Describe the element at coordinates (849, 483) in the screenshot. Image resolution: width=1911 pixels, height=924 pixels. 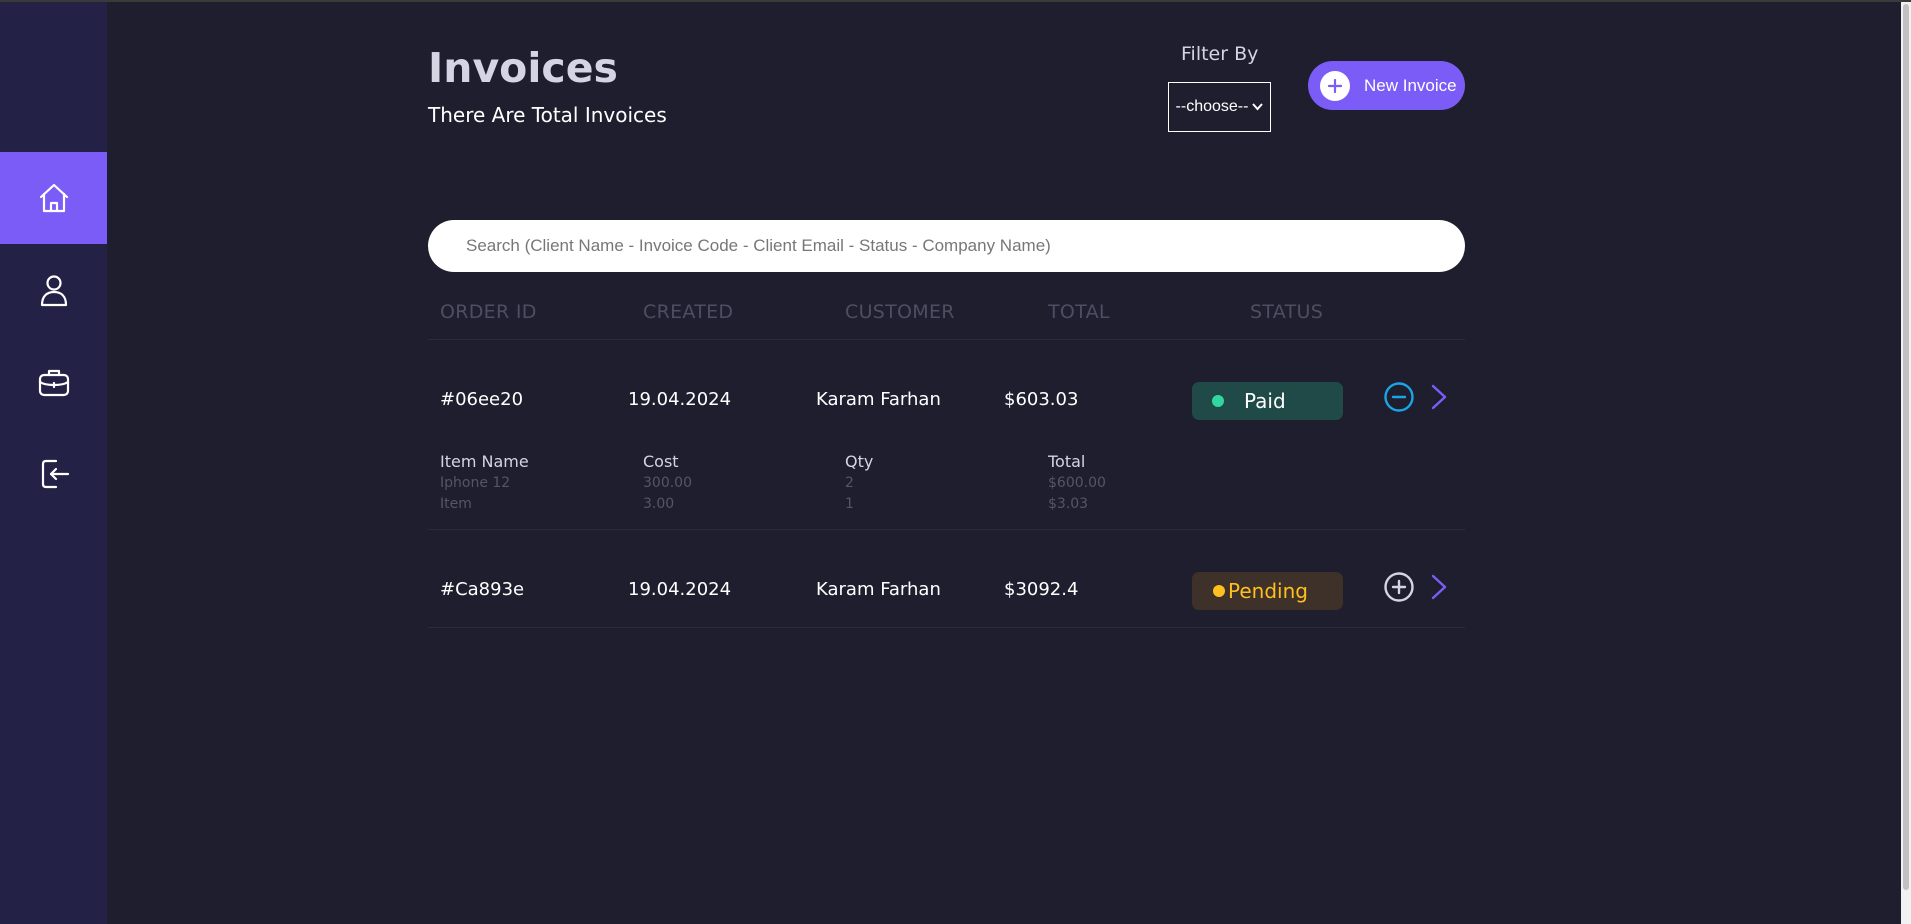
I see `detail-item-qty: 2` at that location.